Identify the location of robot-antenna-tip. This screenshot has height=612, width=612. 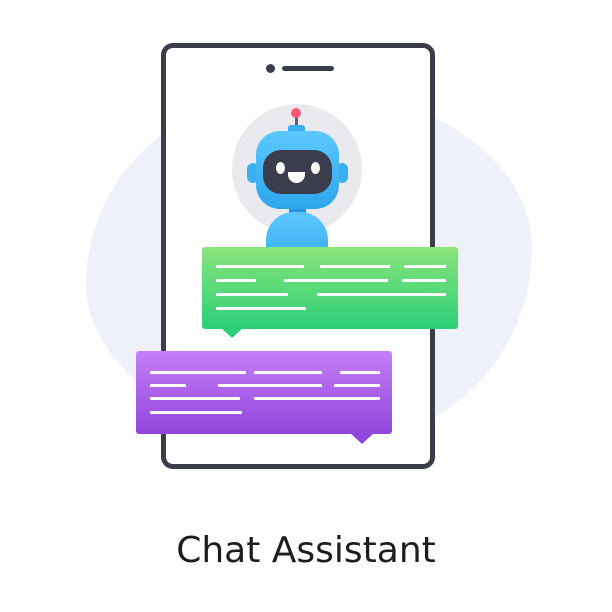
(296, 113).